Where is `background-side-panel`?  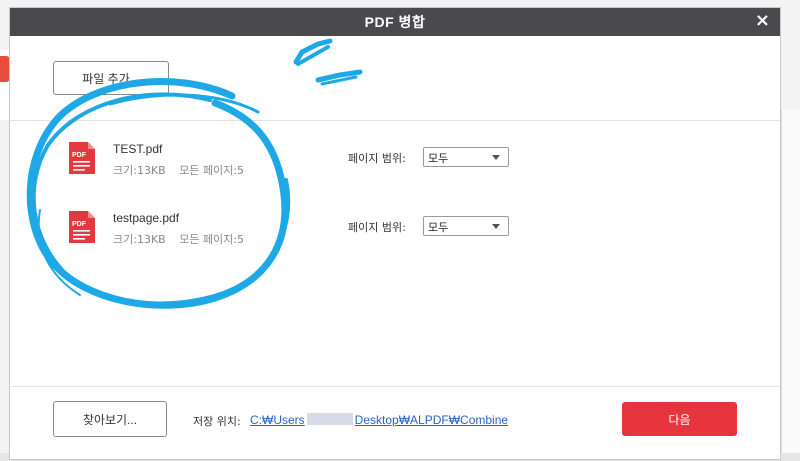
background-side-panel is located at coordinates (790, 285).